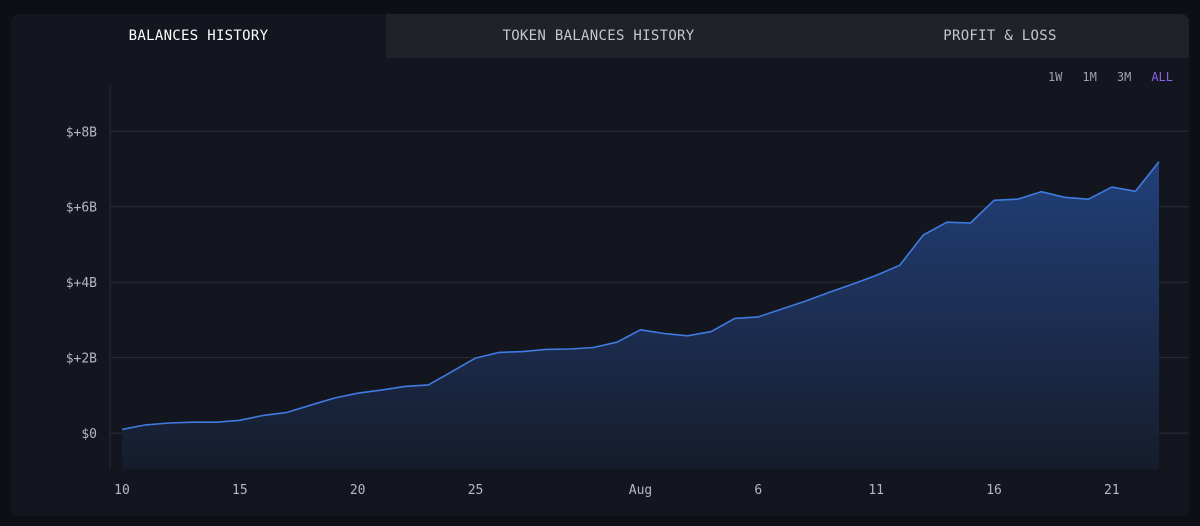  What do you see at coordinates (89, 434) in the screenshot?
I see `y-tick-label: $0` at bounding box center [89, 434].